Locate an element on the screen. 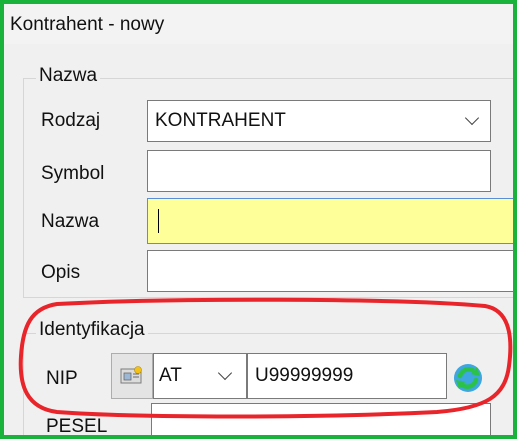  country-select-value: AT is located at coordinates (170, 375).